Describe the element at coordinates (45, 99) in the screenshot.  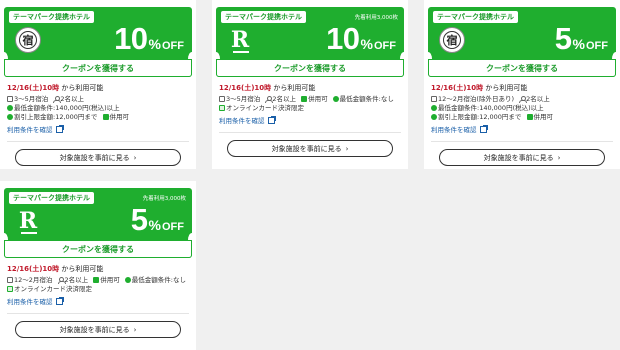
I see `condition-row: 3～5月宿泊 2名以上` at that location.